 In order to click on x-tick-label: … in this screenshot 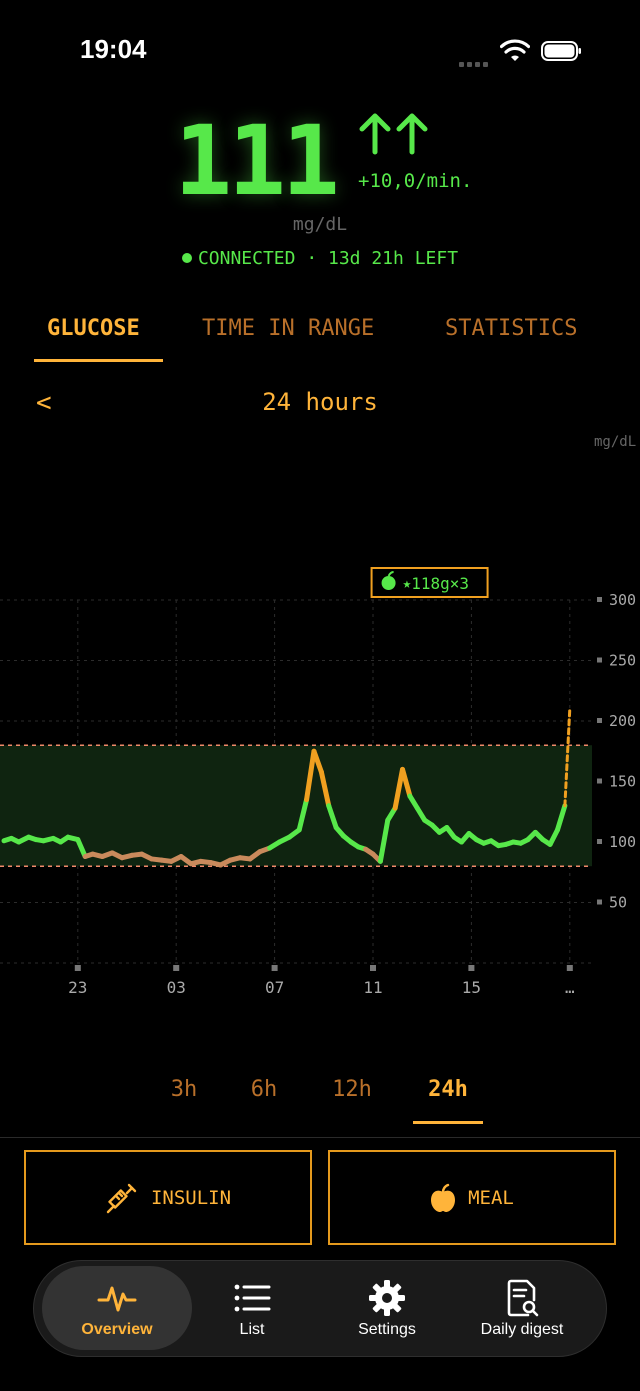, I will do `click(570, 987)`.